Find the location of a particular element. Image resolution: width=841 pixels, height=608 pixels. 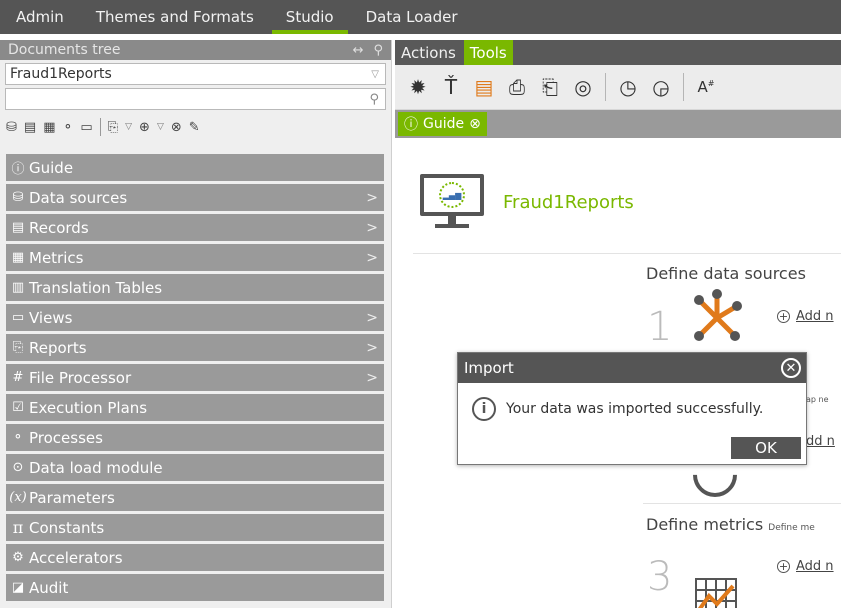

add-record-link: dd n is located at coordinates (820, 441).